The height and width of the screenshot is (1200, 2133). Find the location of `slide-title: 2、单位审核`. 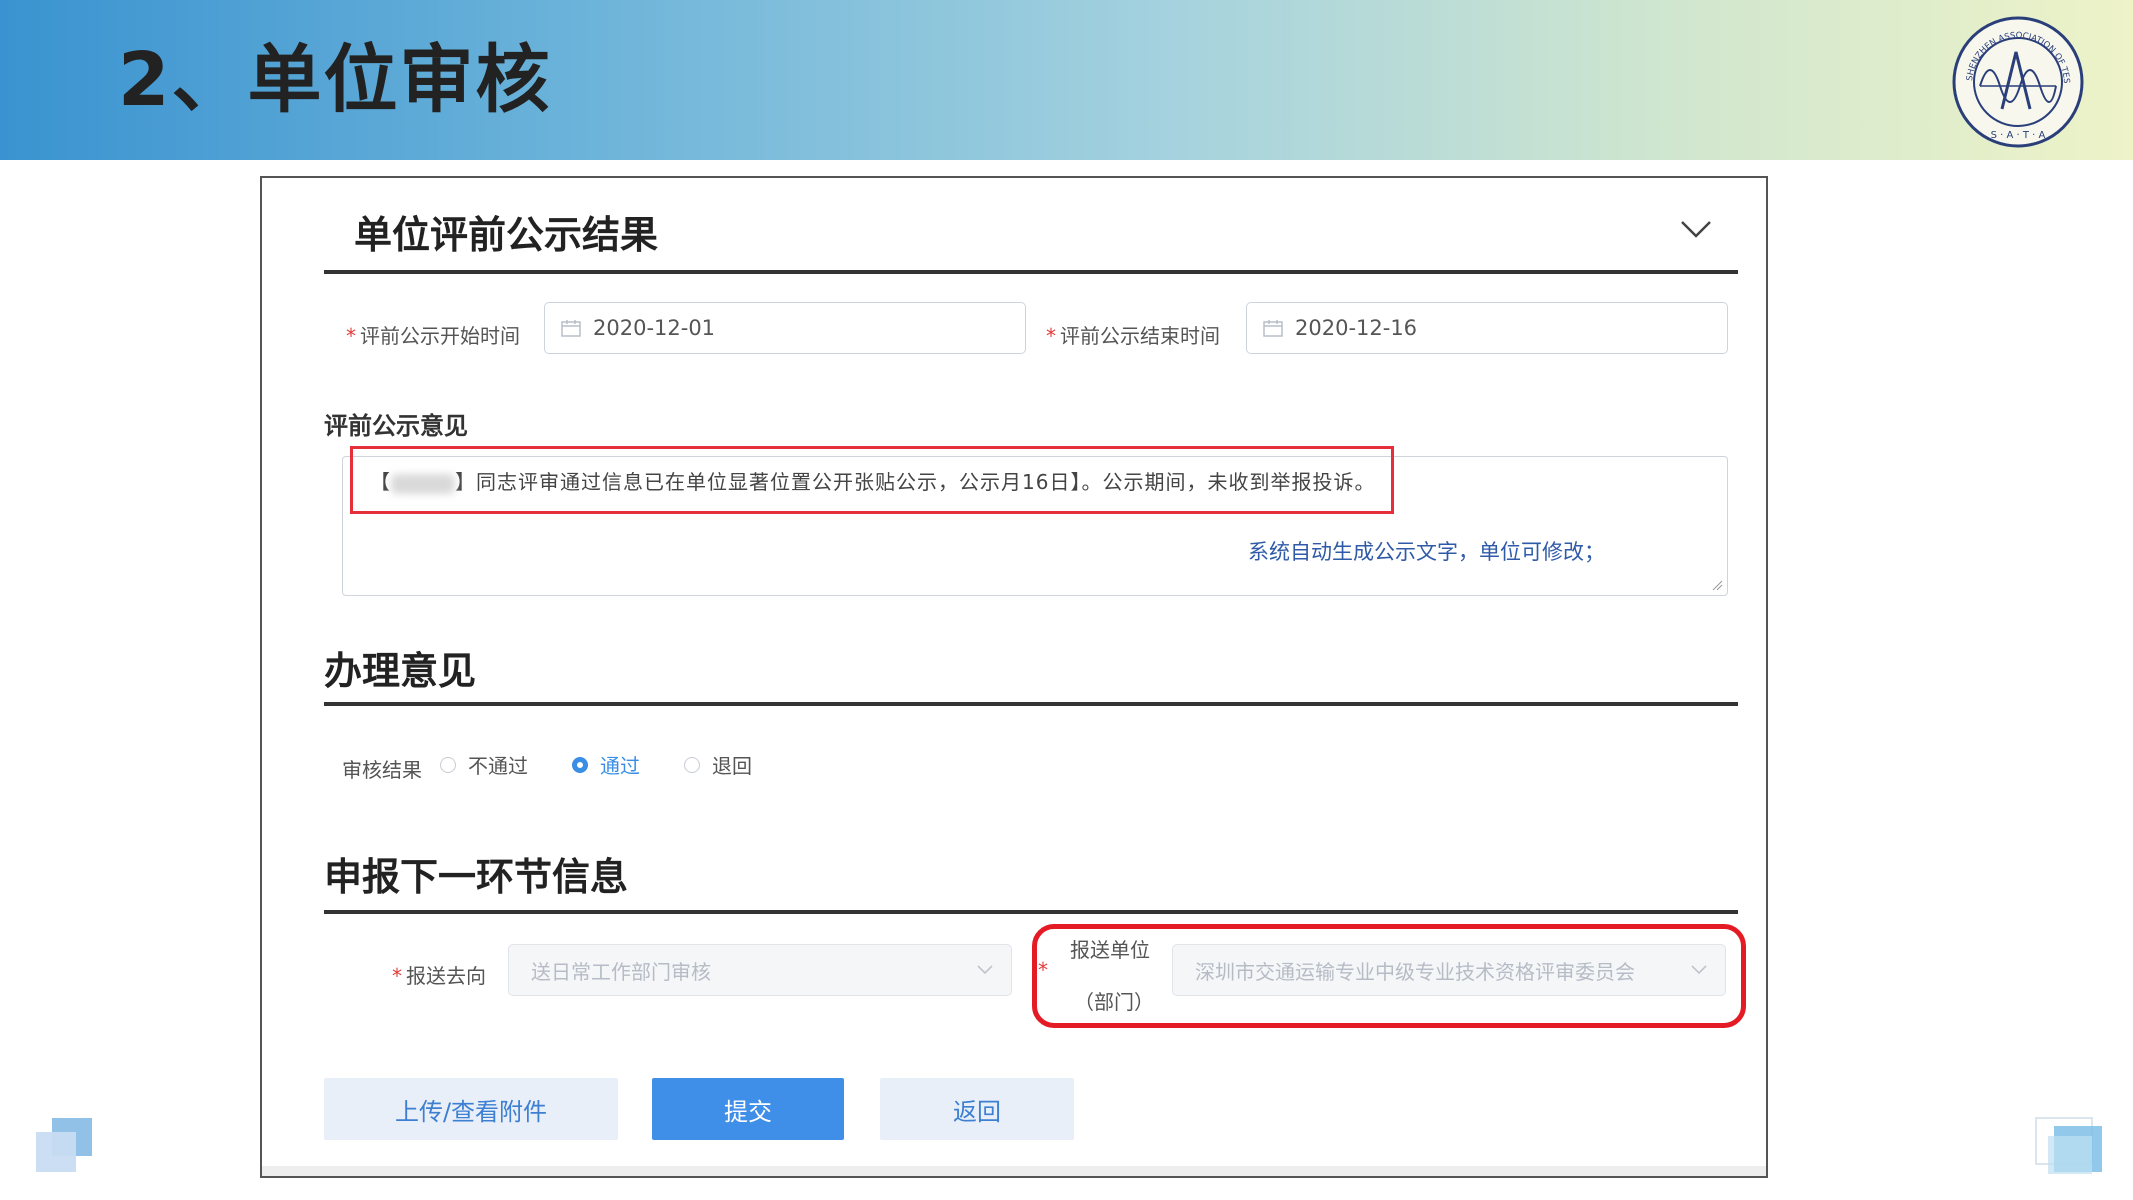

slide-title: 2、单位审核 is located at coordinates (335, 80).